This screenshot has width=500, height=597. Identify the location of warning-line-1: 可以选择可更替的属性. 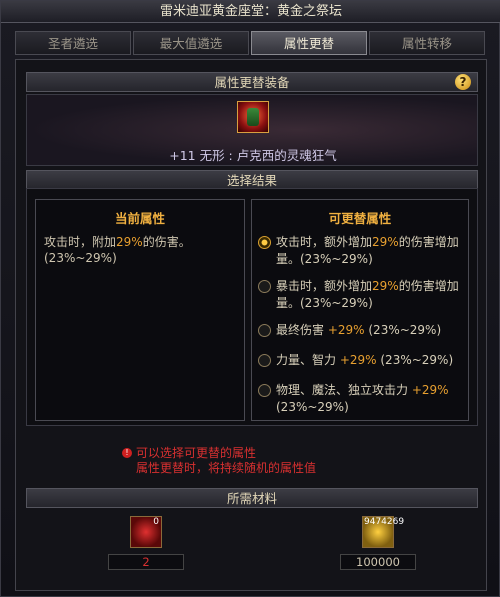
(196, 453).